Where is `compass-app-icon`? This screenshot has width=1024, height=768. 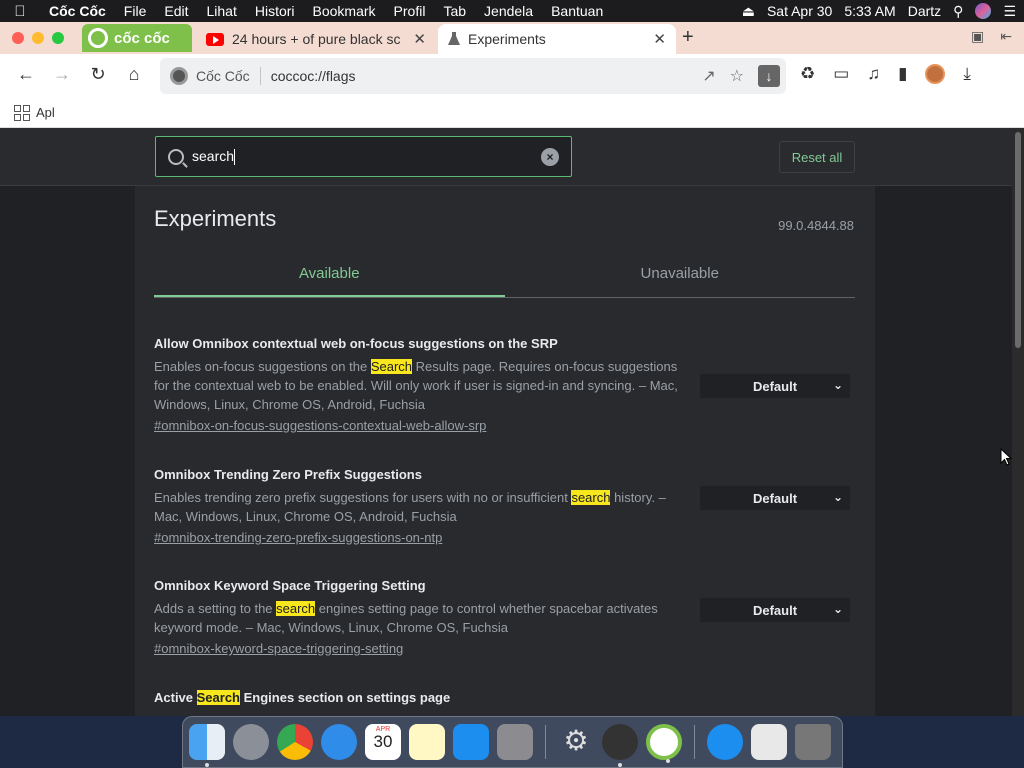 compass-app-icon is located at coordinates (620, 745).